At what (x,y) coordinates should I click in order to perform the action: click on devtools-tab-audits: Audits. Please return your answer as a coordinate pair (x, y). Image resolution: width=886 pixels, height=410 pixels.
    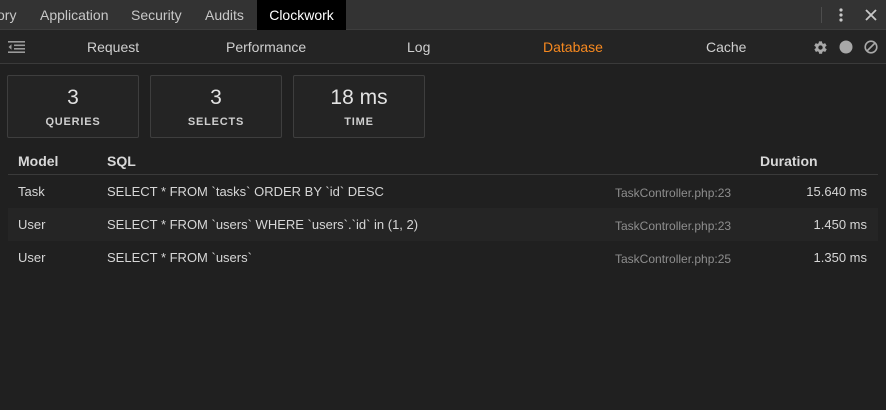
    Looking at the image, I should click on (226, 15).